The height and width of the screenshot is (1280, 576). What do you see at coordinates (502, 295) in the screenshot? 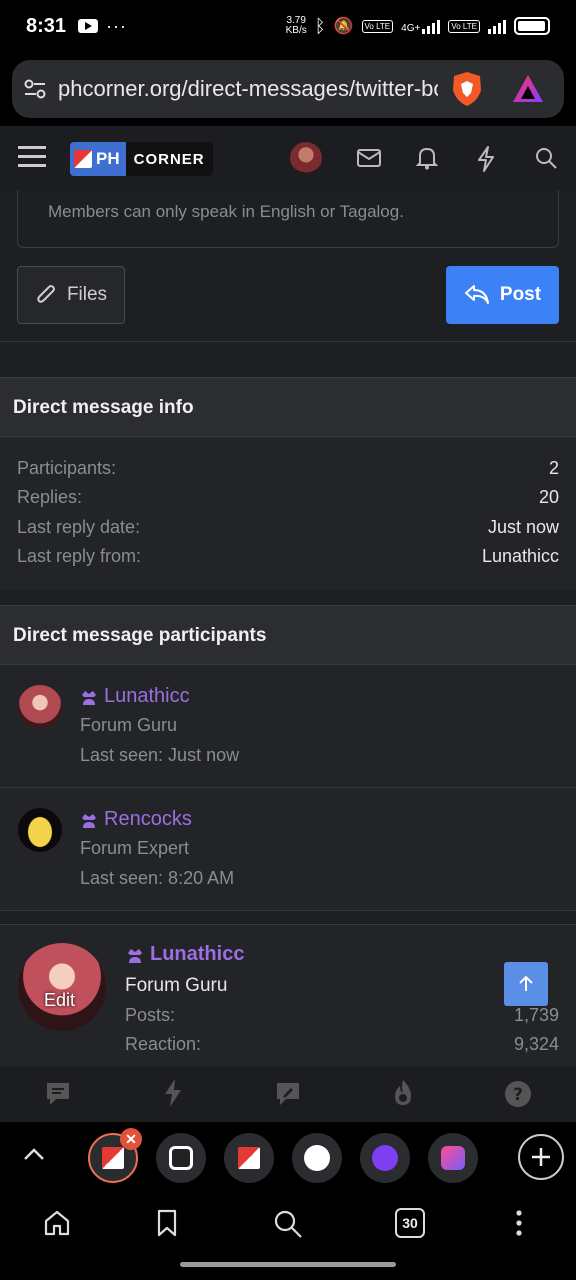
I see `post-reply-button: Post` at bounding box center [502, 295].